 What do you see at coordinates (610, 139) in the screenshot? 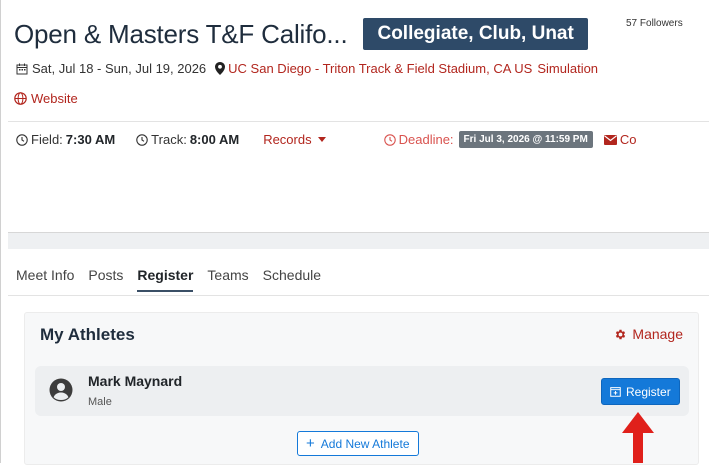
I see `envelope-icon` at bounding box center [610, 139].